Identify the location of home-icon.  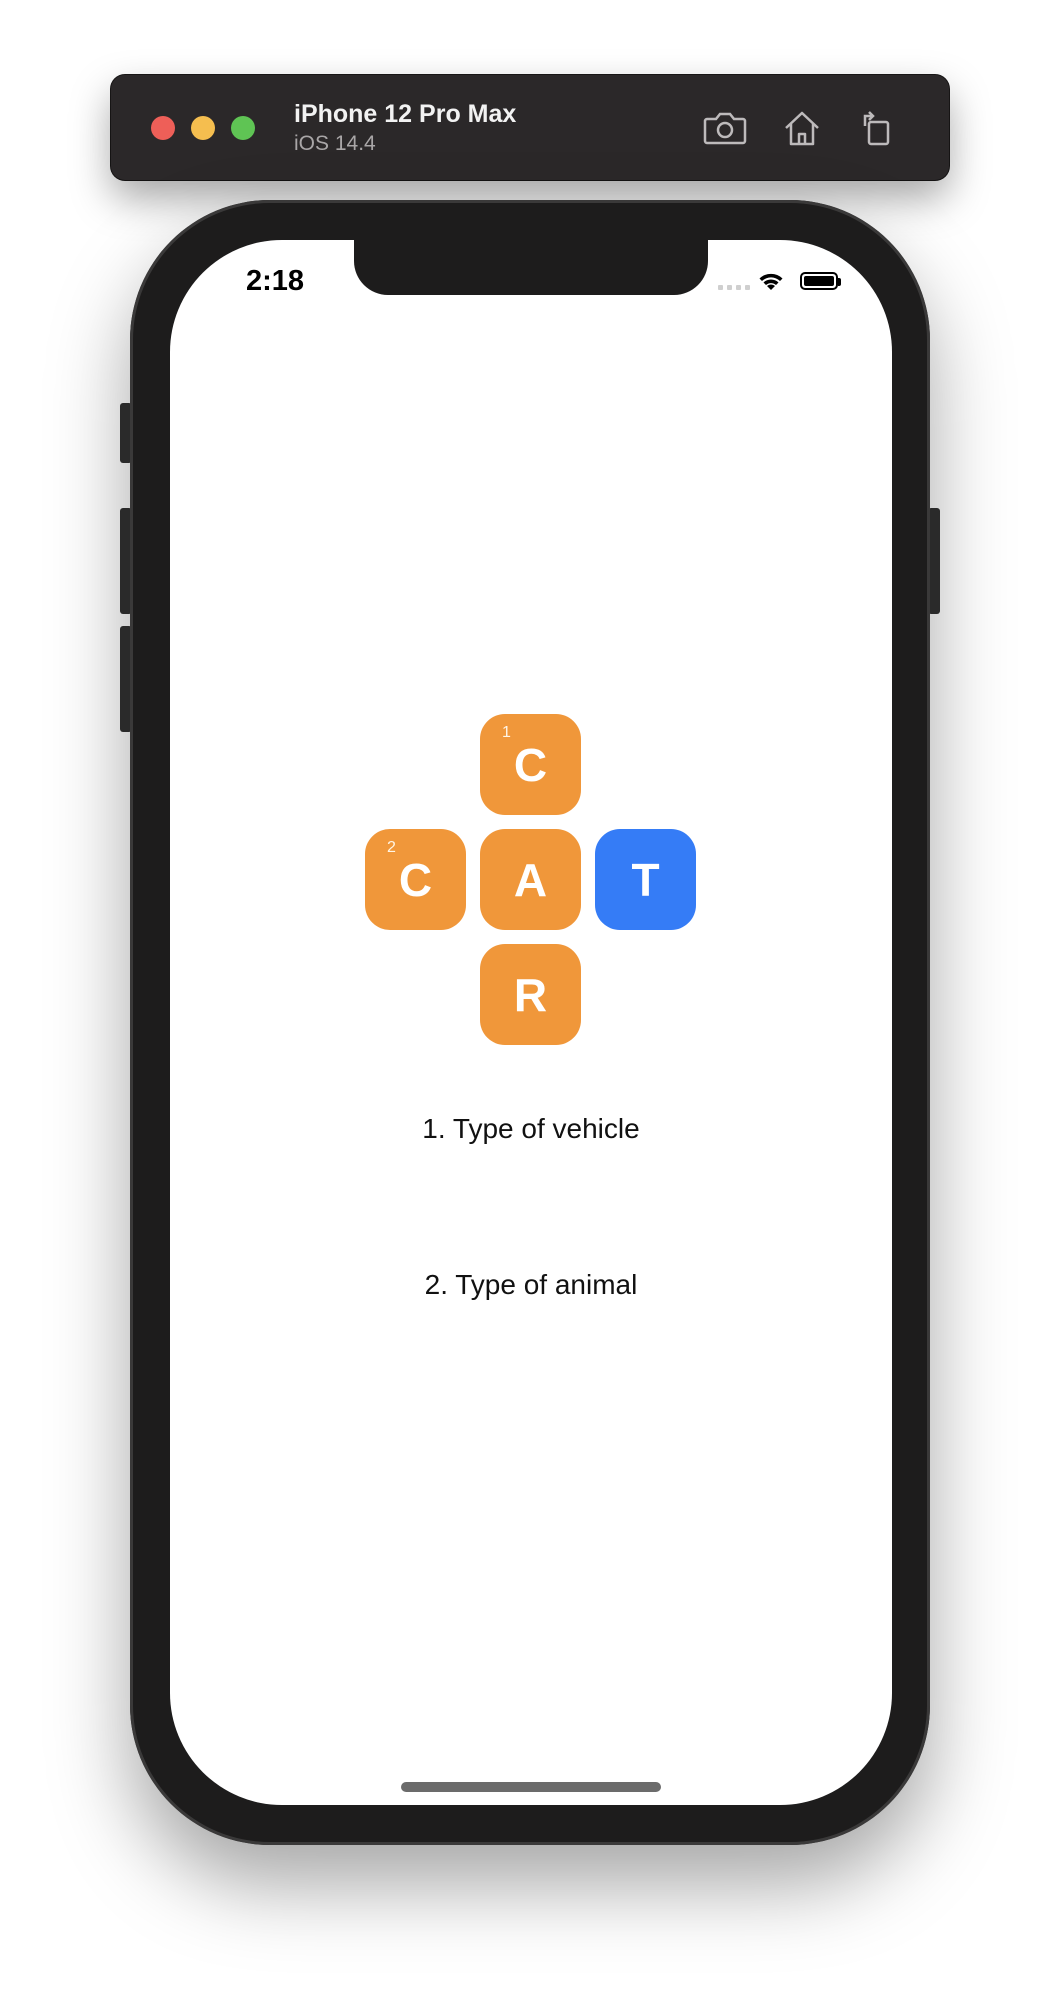
(802, 128).